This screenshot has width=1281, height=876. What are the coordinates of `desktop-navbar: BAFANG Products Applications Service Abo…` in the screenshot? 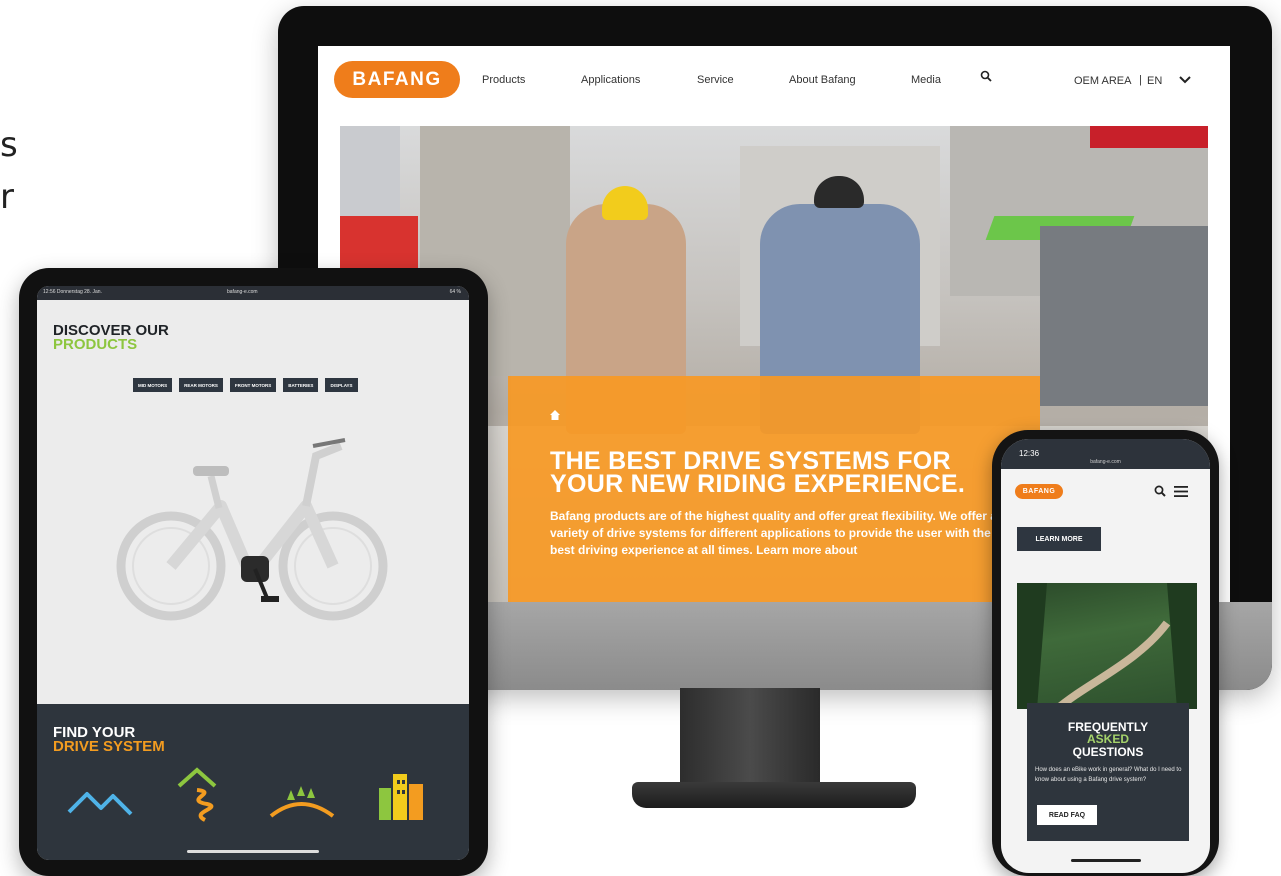 It's located at (774, 82).